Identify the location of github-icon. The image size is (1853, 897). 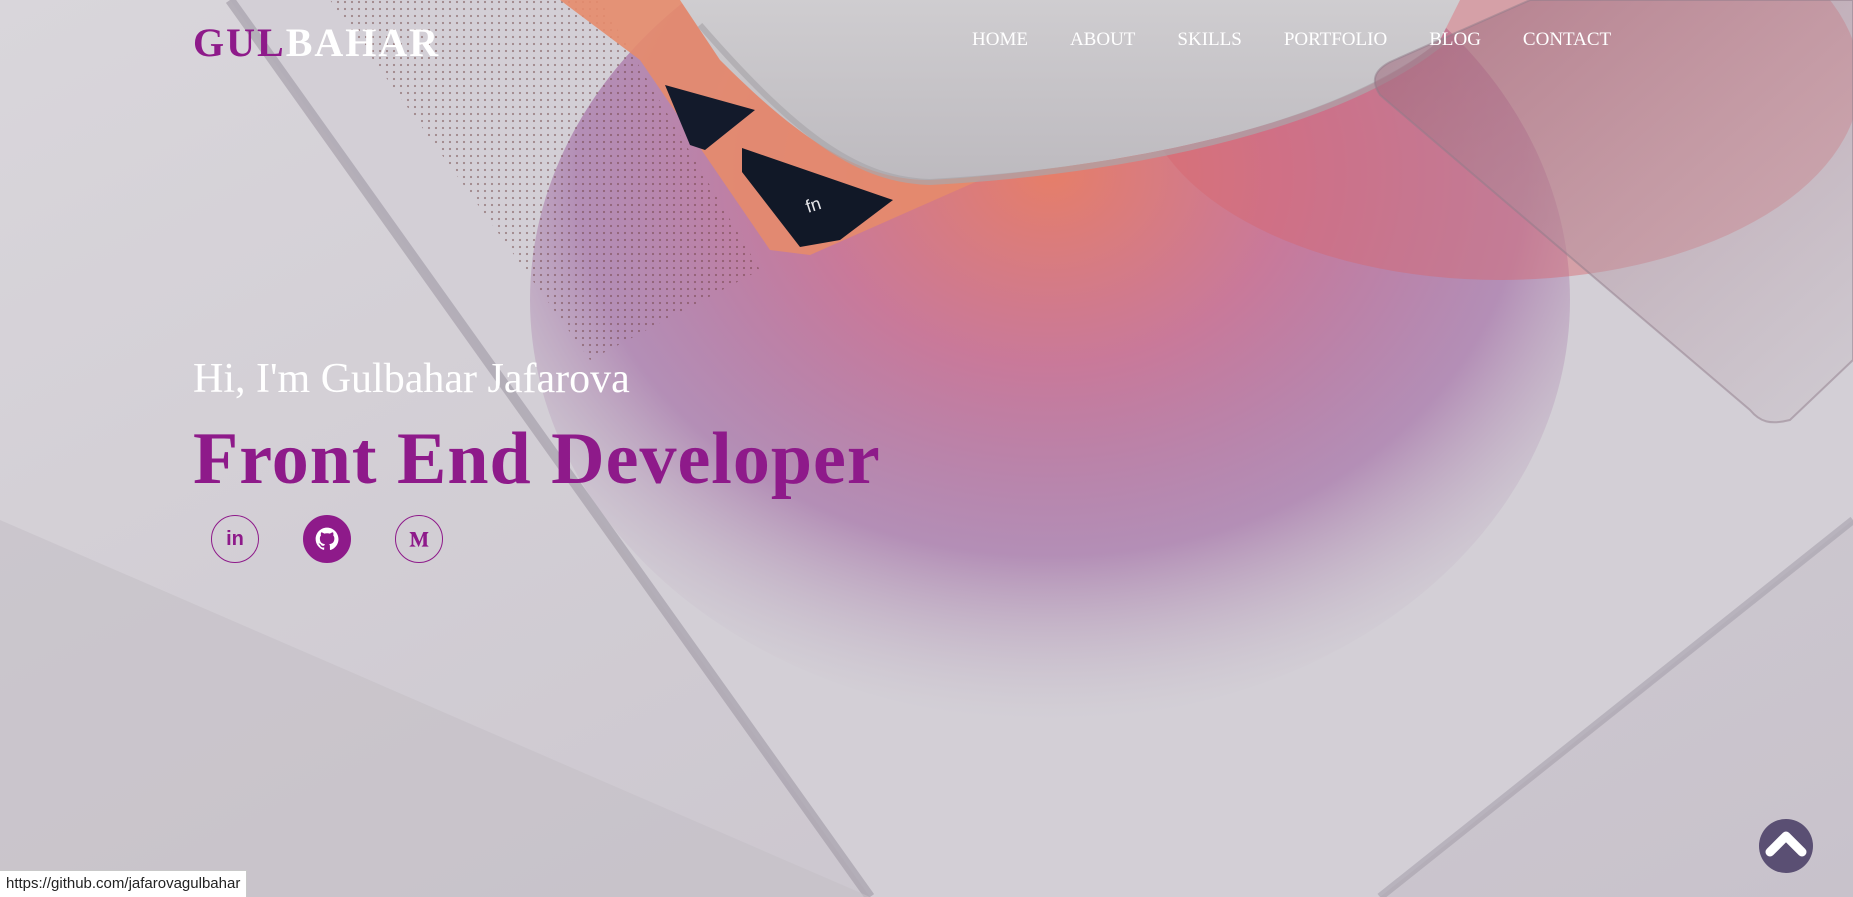
(327, 538).